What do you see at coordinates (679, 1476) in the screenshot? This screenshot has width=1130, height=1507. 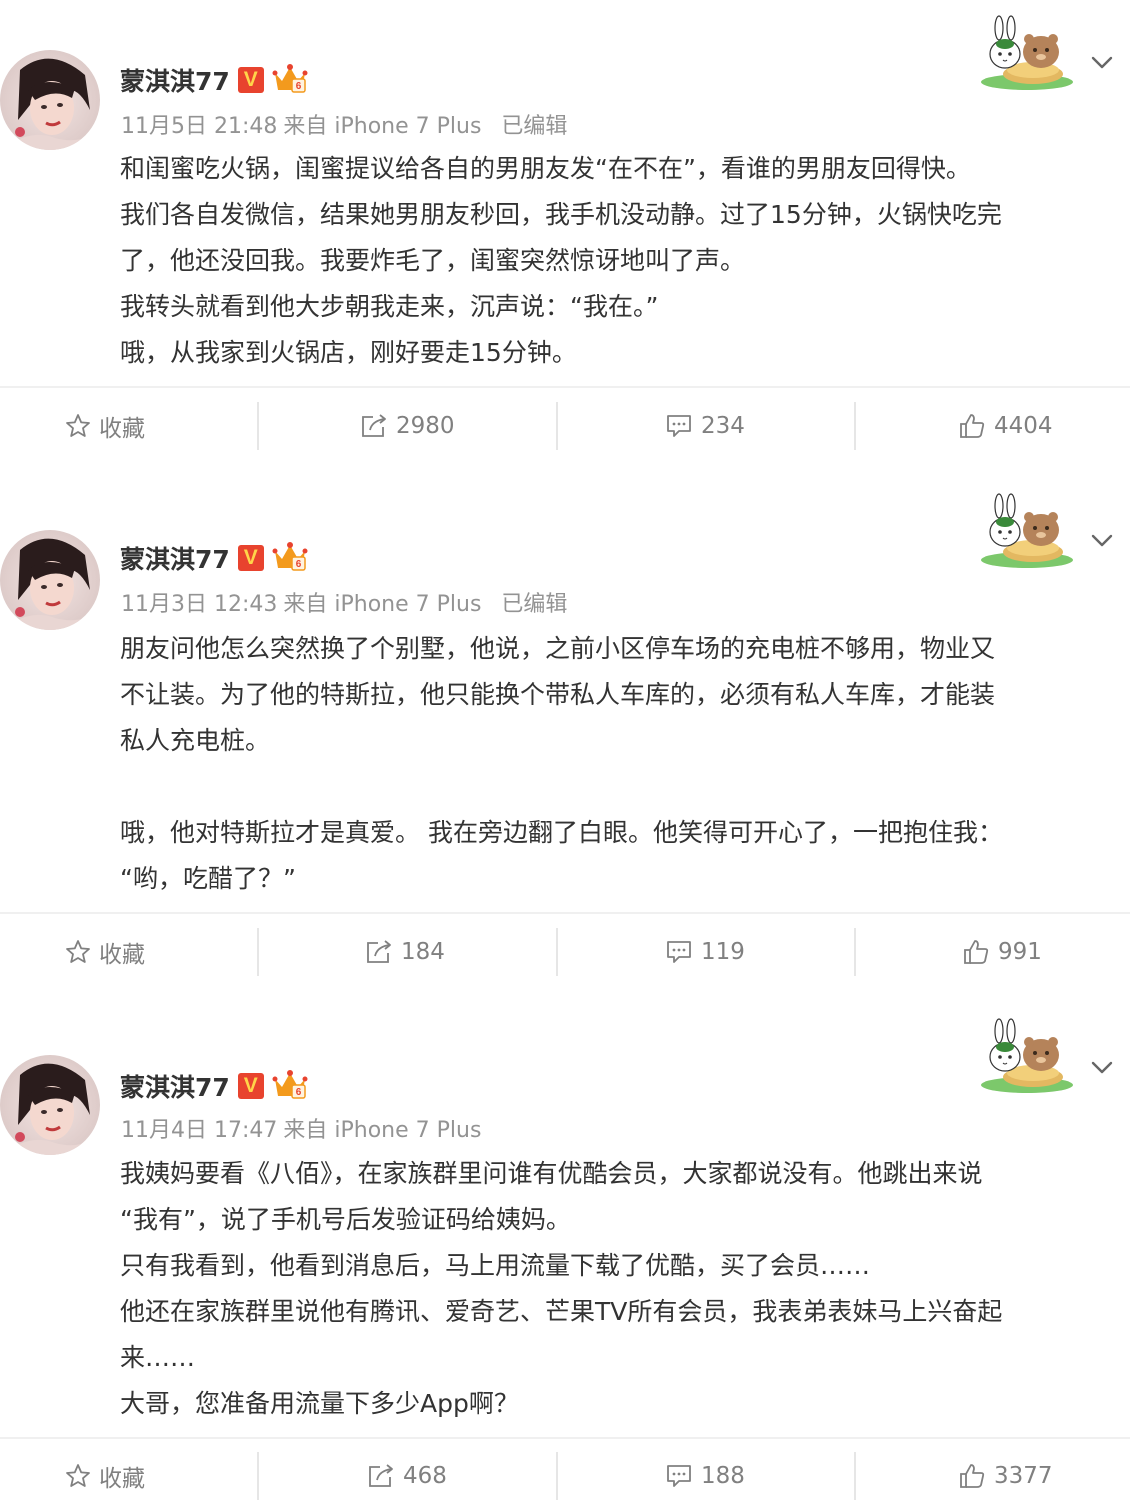 I see `comment-icon` at bounding box center [679, 1476].